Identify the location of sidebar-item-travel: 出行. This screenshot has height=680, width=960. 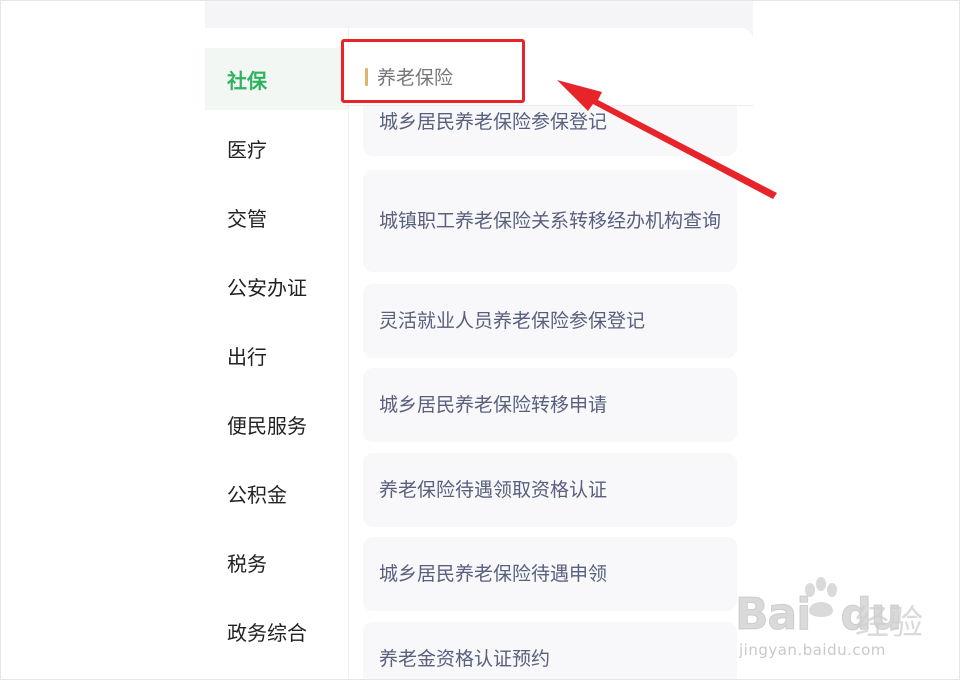
(276, 355).